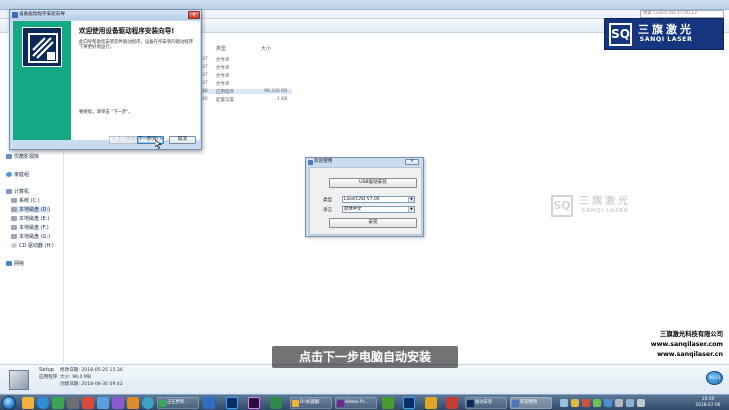 The width and height of the screenshot is (729, 410). Describe the element at coordinates (182, 140) in the screenshot. I see `cancel-button: 取消` at that location.